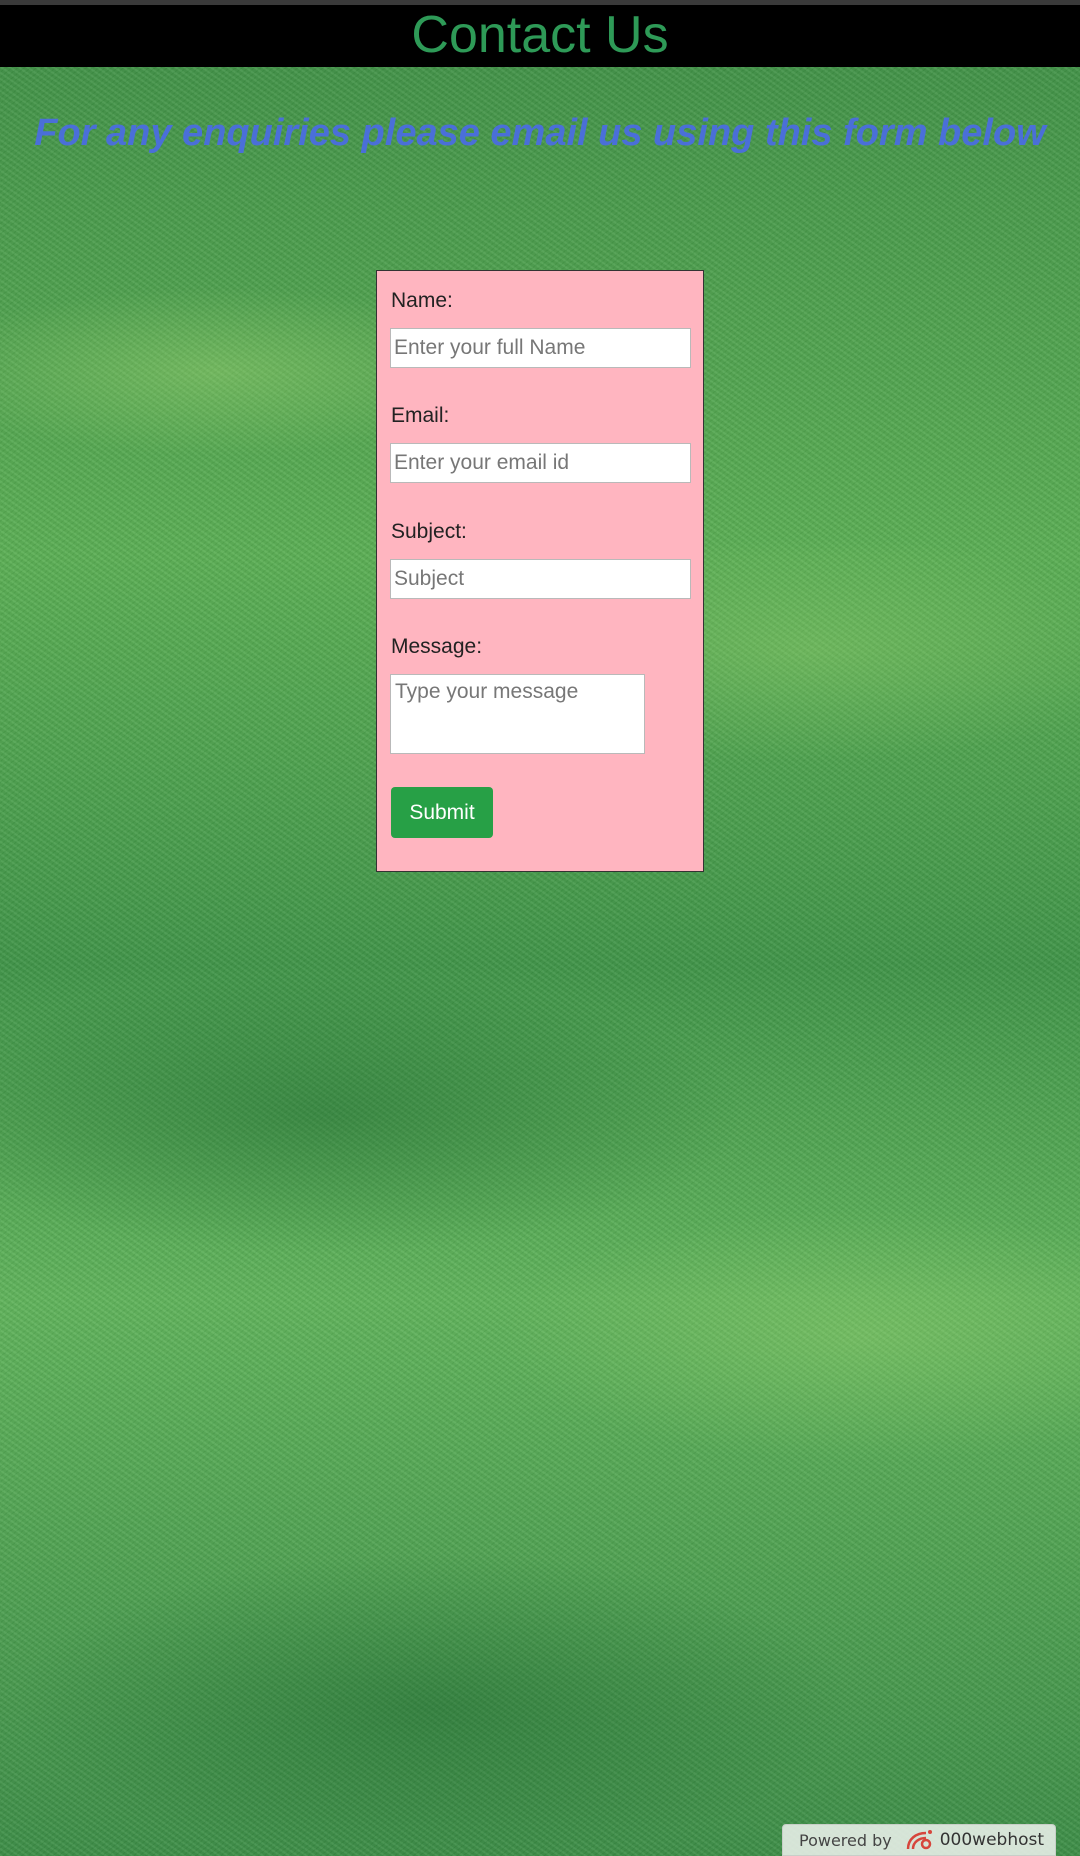 Image resolution: width=1080 pixels, height=1856 pixels. What do you see at coordinates (540, 348) in the screenshot?
I see `name-input` at bounding box center [540, 348].